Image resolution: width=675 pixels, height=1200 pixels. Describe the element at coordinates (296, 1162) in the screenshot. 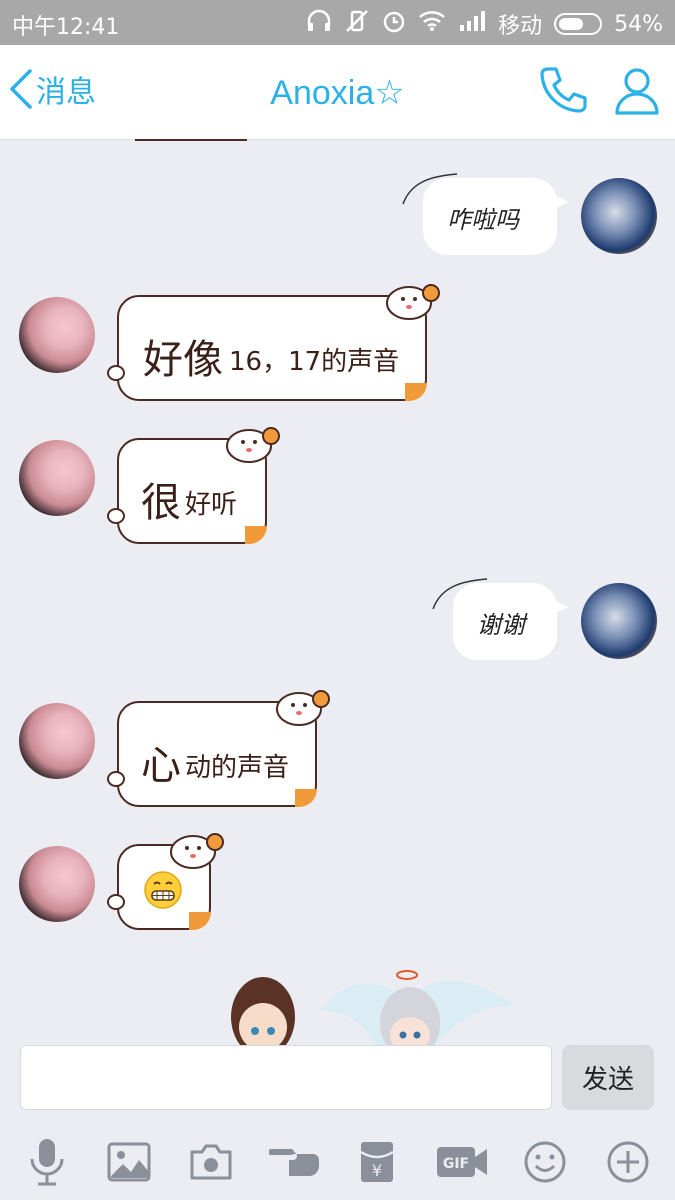

I see `poke-icon` at that location.